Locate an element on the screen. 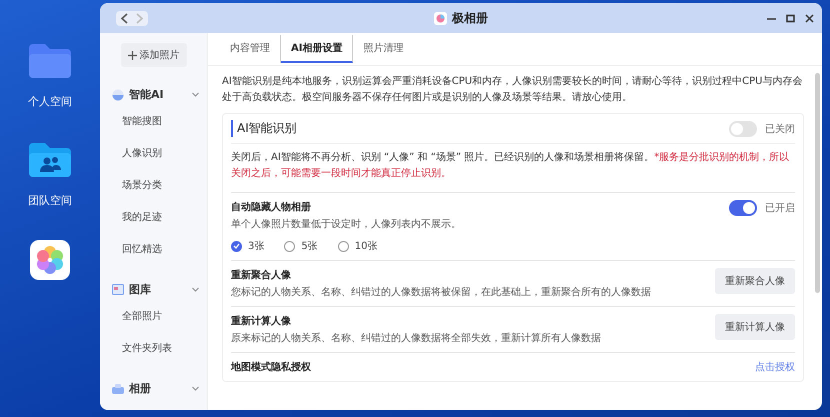  album-icon is located at coordinates (118, 389).